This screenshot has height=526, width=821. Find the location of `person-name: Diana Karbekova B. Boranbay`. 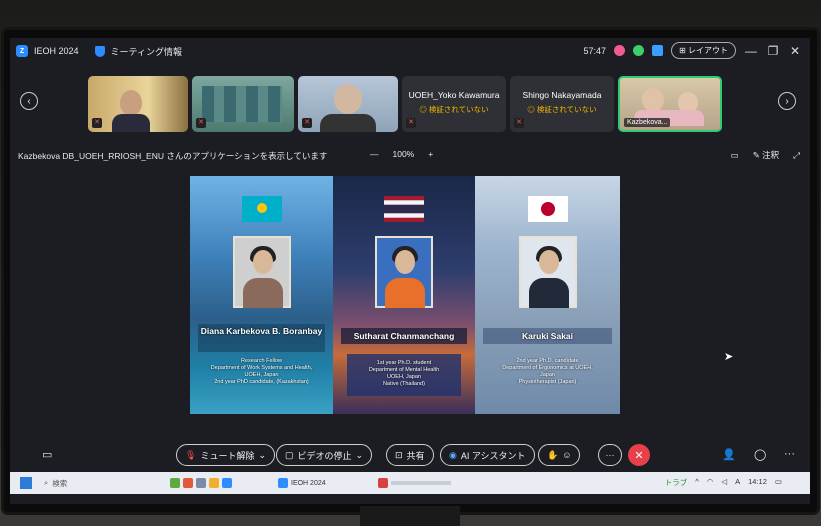

person-name: Diana Karbekova B. Boranbay is located at coordinates (261, 331).